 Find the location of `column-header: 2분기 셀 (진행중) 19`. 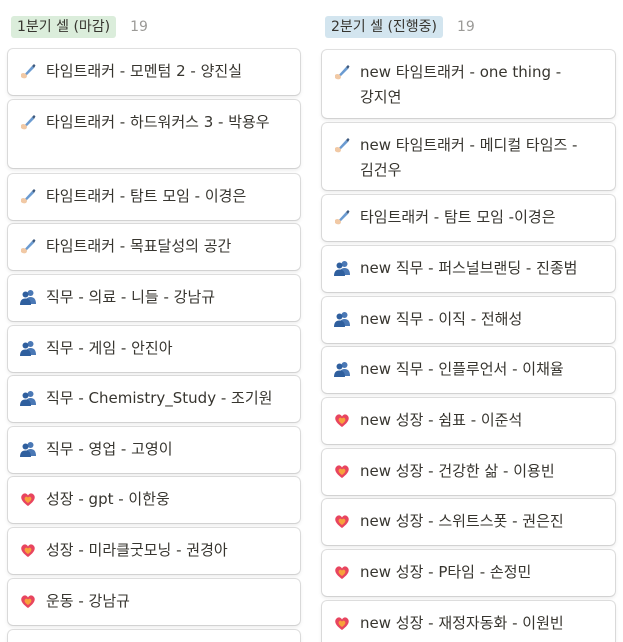

column-header: 2분기 셀 (진행중) 19 is located at coordinates (400, 27).